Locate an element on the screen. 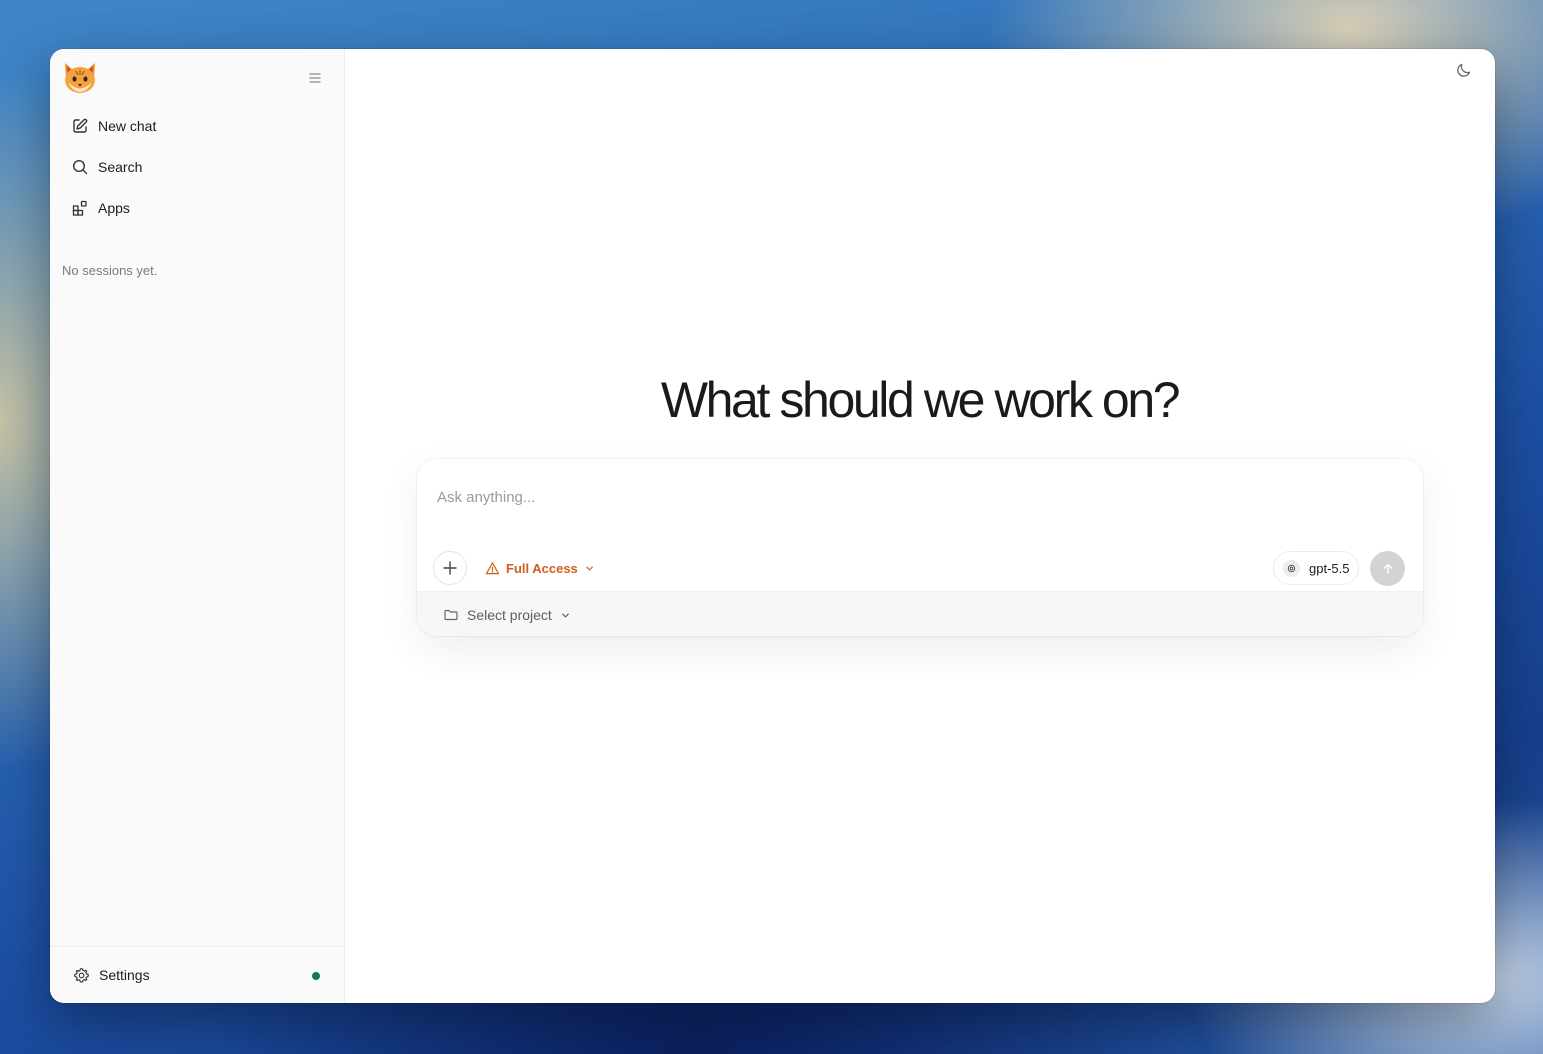 Image resolution: width=1543 pixels, height=1054 pixels. gear-icon is located at coordinates (81, 975).